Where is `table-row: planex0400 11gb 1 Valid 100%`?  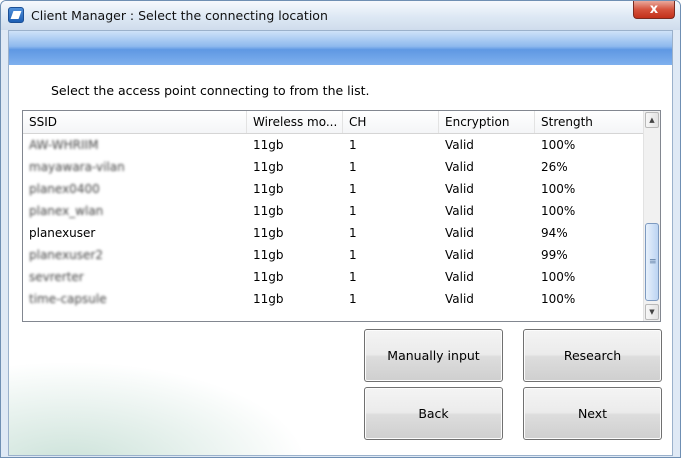
table-row: planex0400 11gb 1 Valid 100% is located at coordinates (334, 189).